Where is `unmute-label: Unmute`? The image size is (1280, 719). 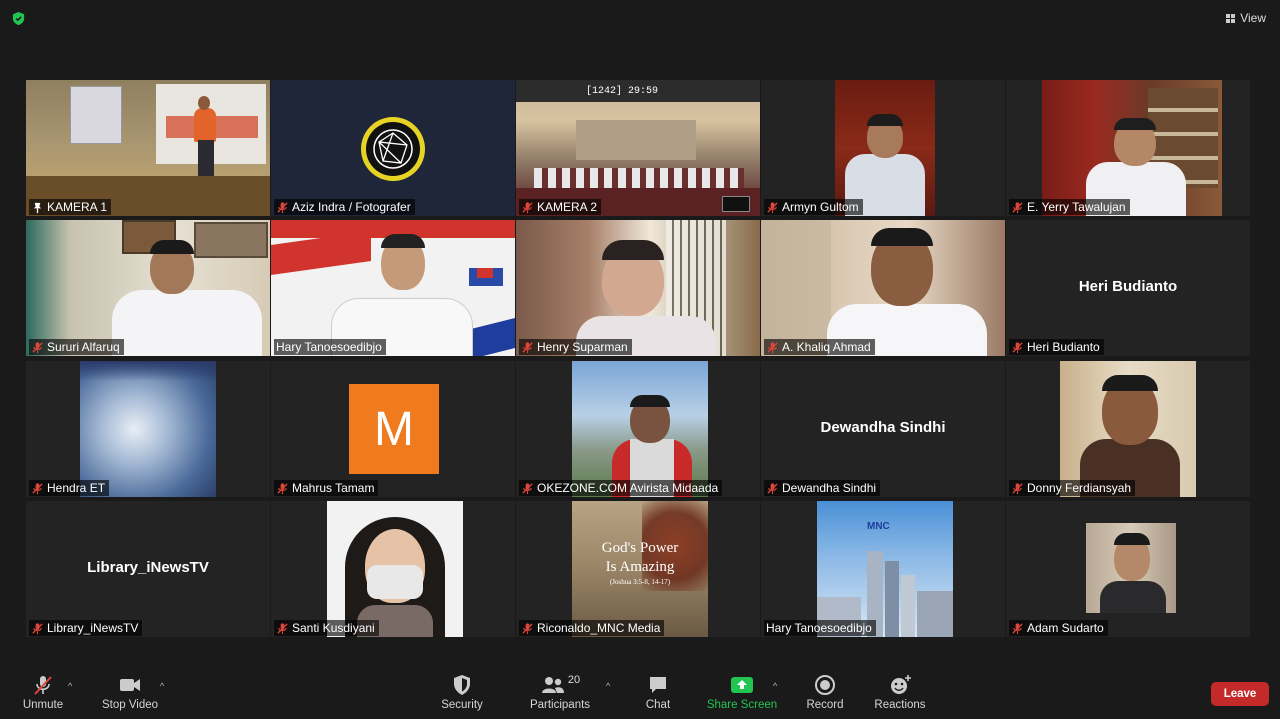
unmute-label: Unmute is located at coordinates (43, 705).